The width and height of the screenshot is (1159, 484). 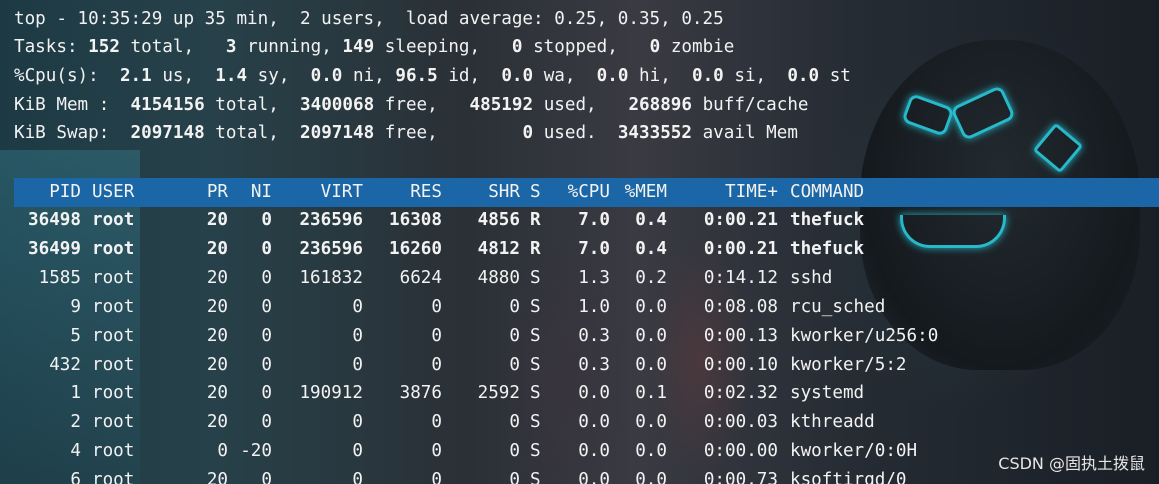 I want to click on pid-cell: 6, so click(x=75, y=477).